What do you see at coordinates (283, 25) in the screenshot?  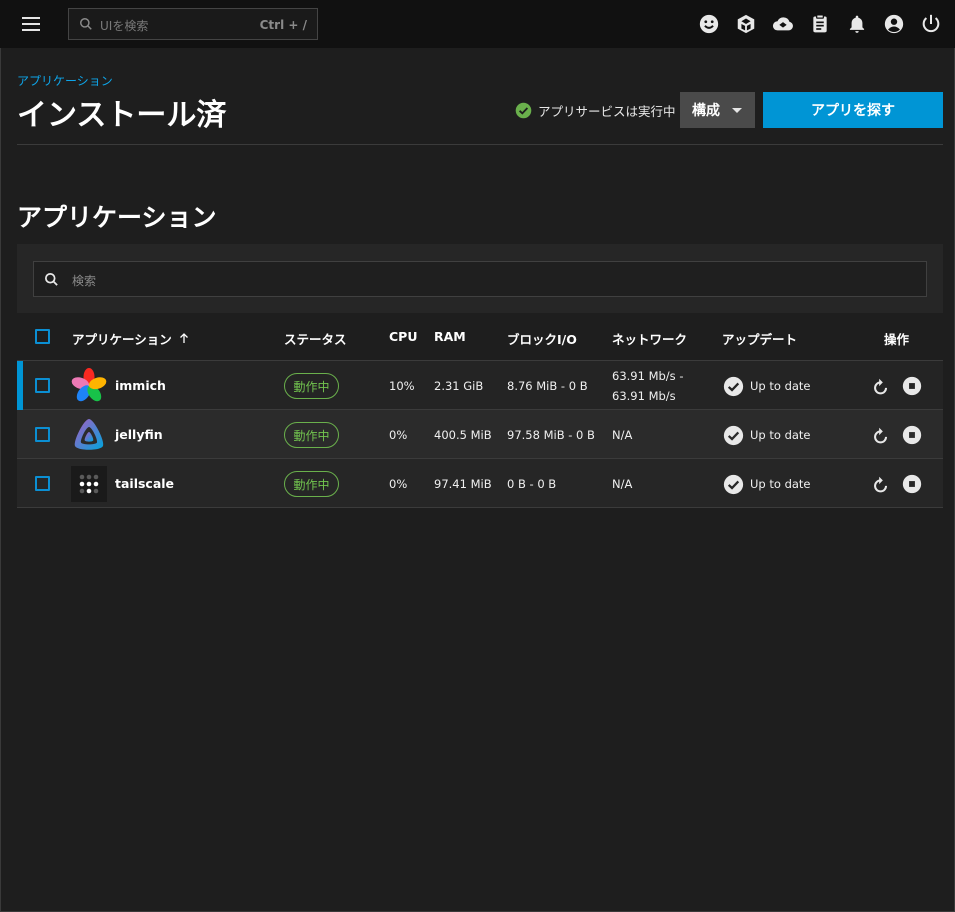 I see `search-shortcut-hint: Ctrl + /` at bounding box center [283, 25].